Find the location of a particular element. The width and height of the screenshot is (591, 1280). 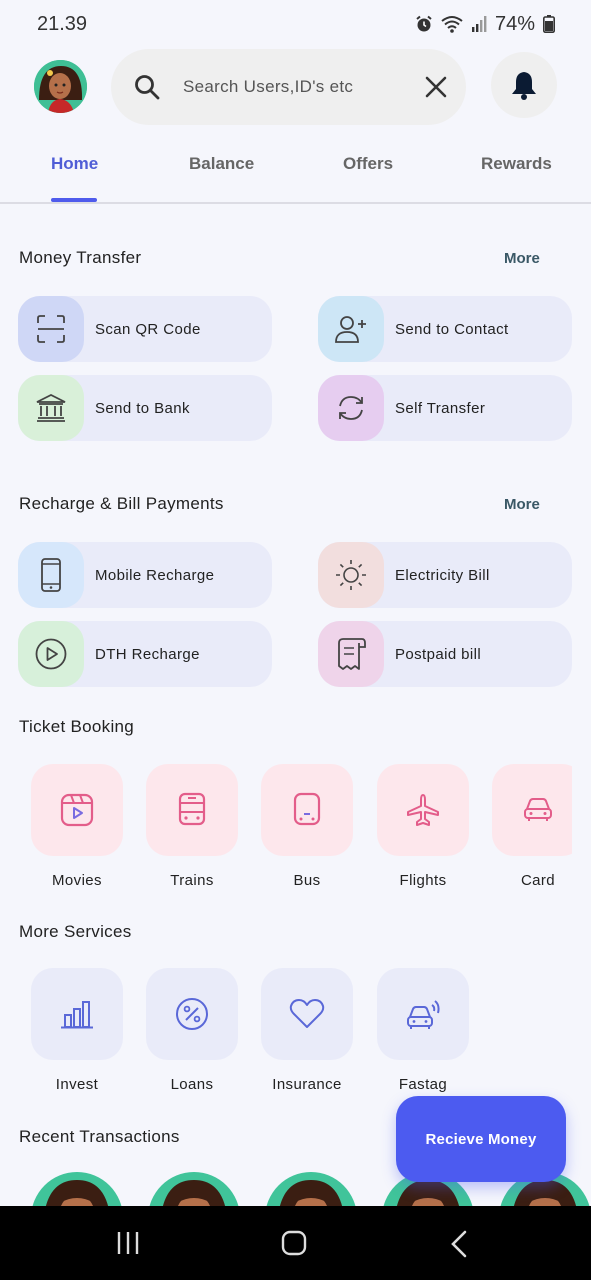

search-bar is located at coordinates (288, 87).